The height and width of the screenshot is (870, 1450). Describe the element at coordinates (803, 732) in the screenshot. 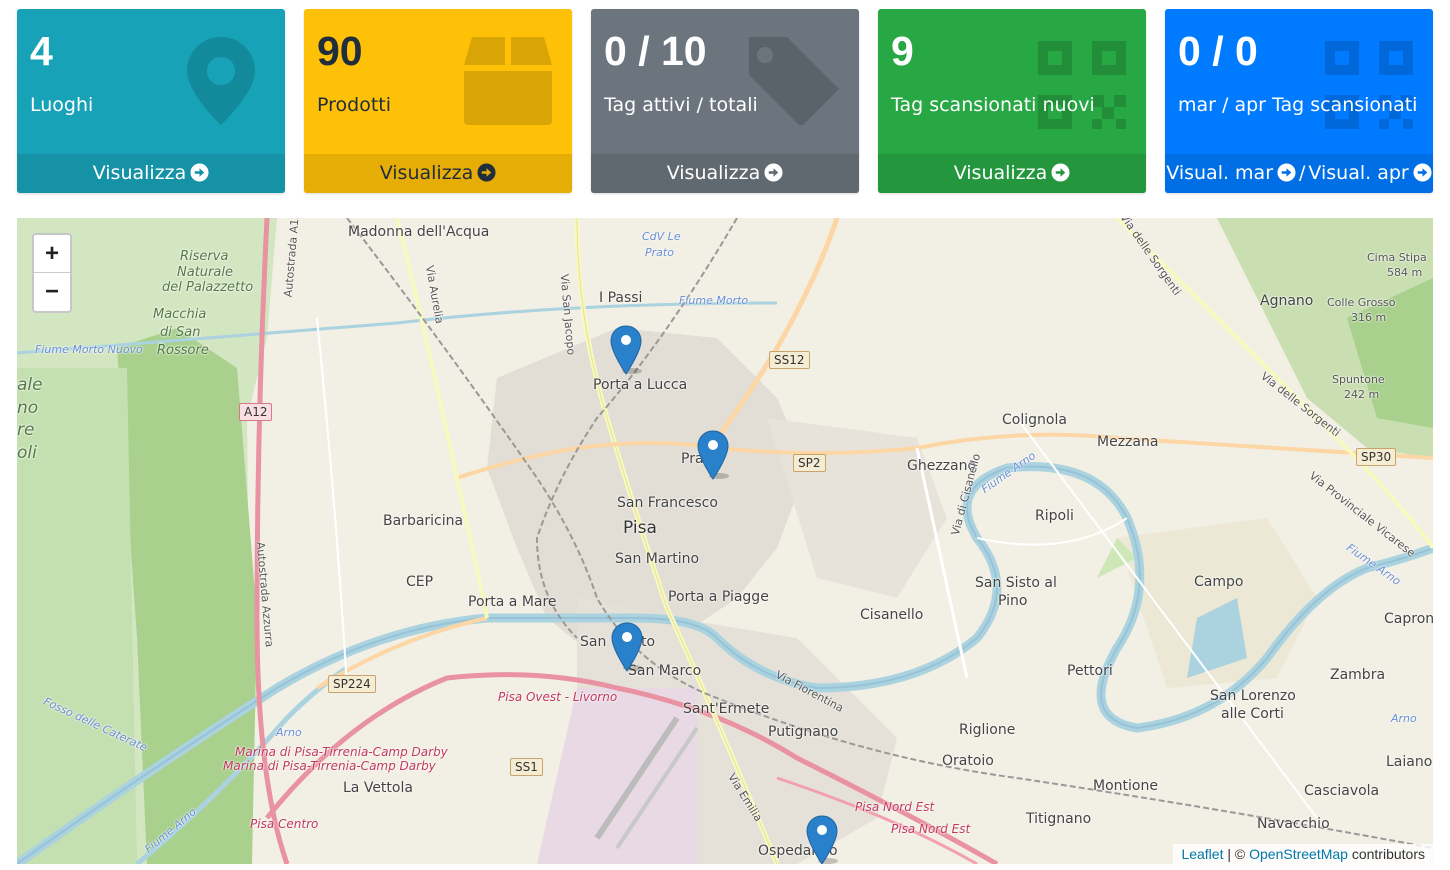

I see `place-label: Putignano` at that location.